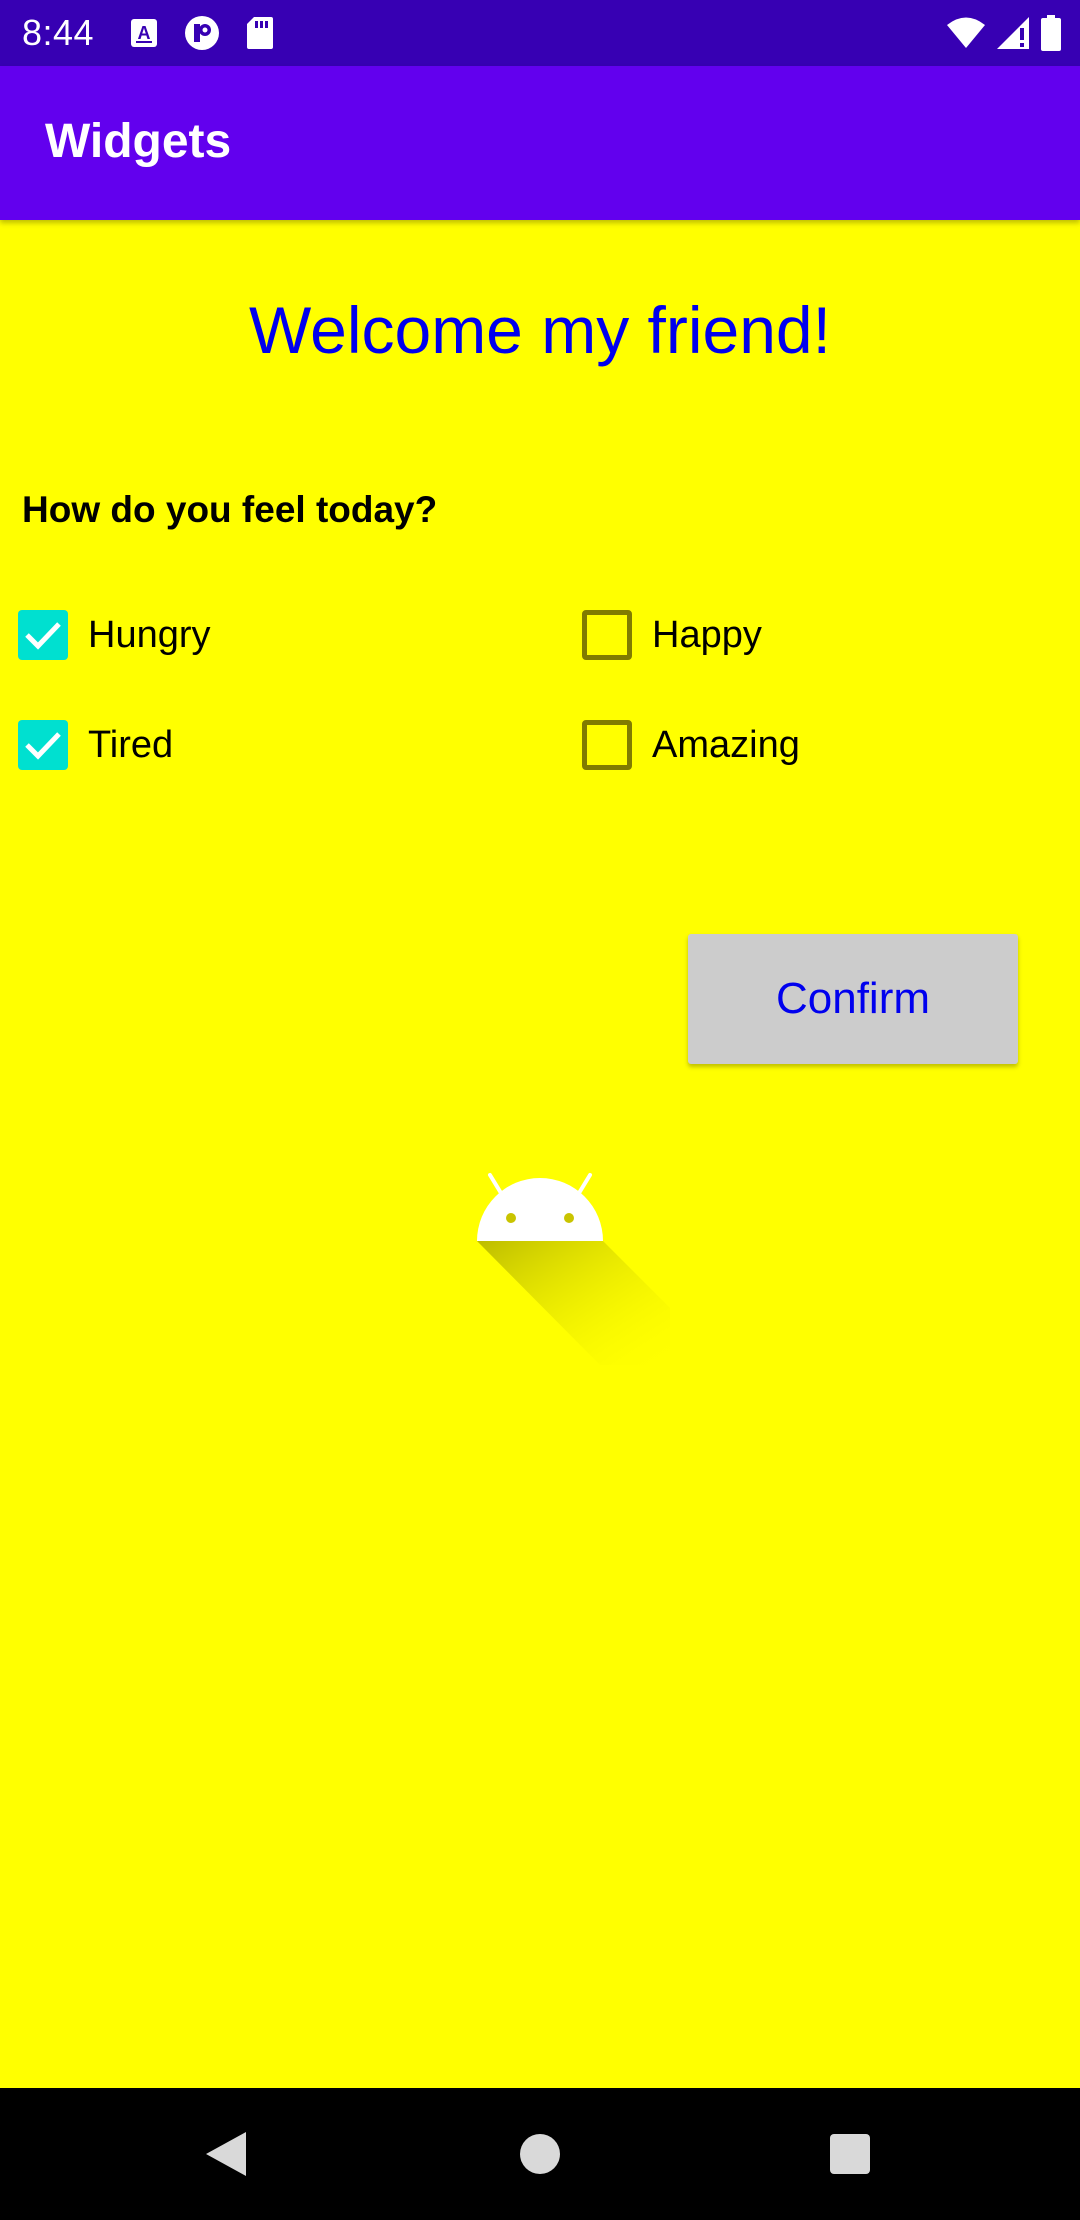 The width and height of the screenshot is (1080, 2220). Describe the element at coordinates (1051, 33) in the screenshot. I see `battery-icon` at that location.